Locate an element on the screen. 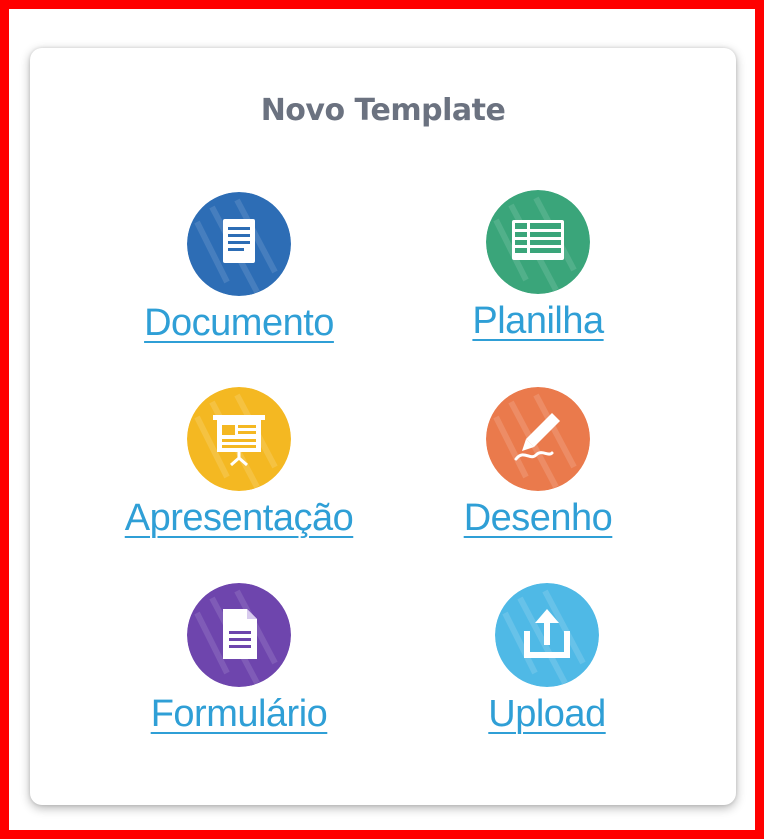 This screenshot has height=839, width=764. template-label: Planilha is located at coordinates (538, 321).